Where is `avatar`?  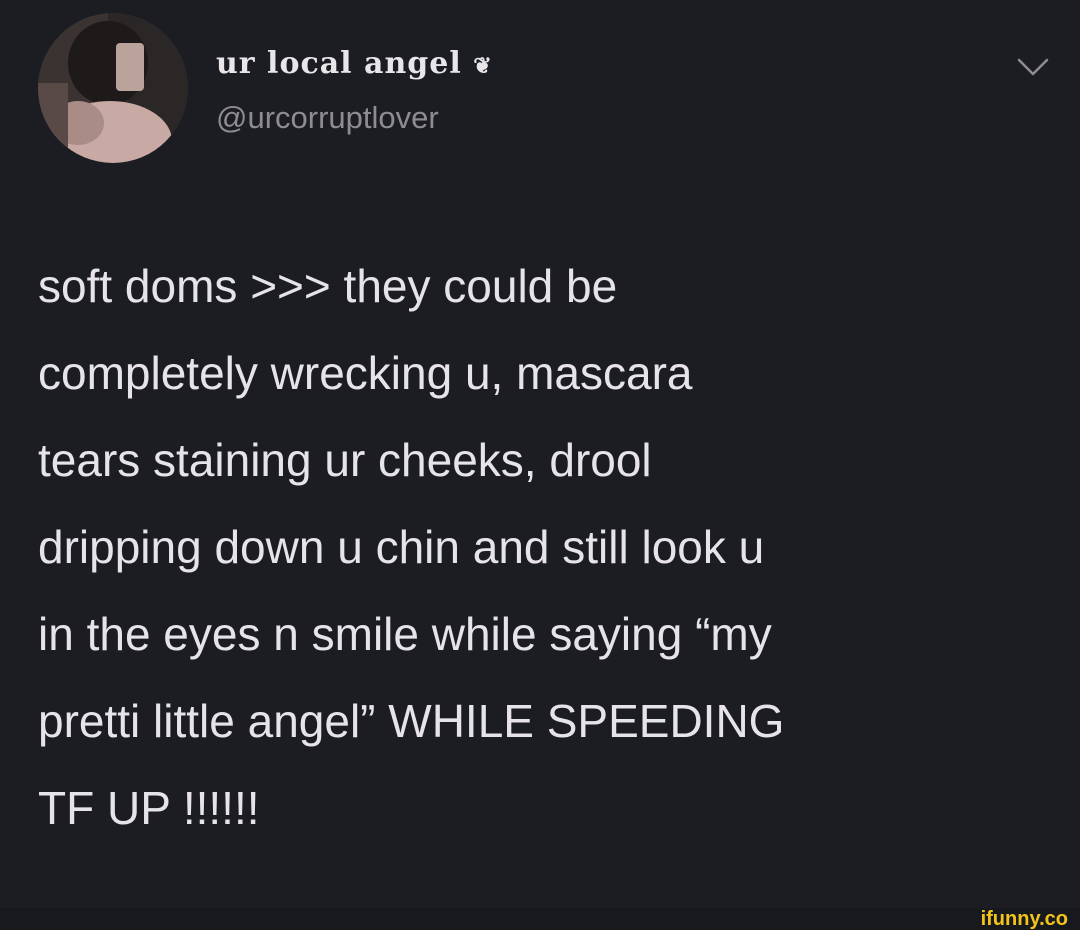 avatar is located at coordinates (113, 88).